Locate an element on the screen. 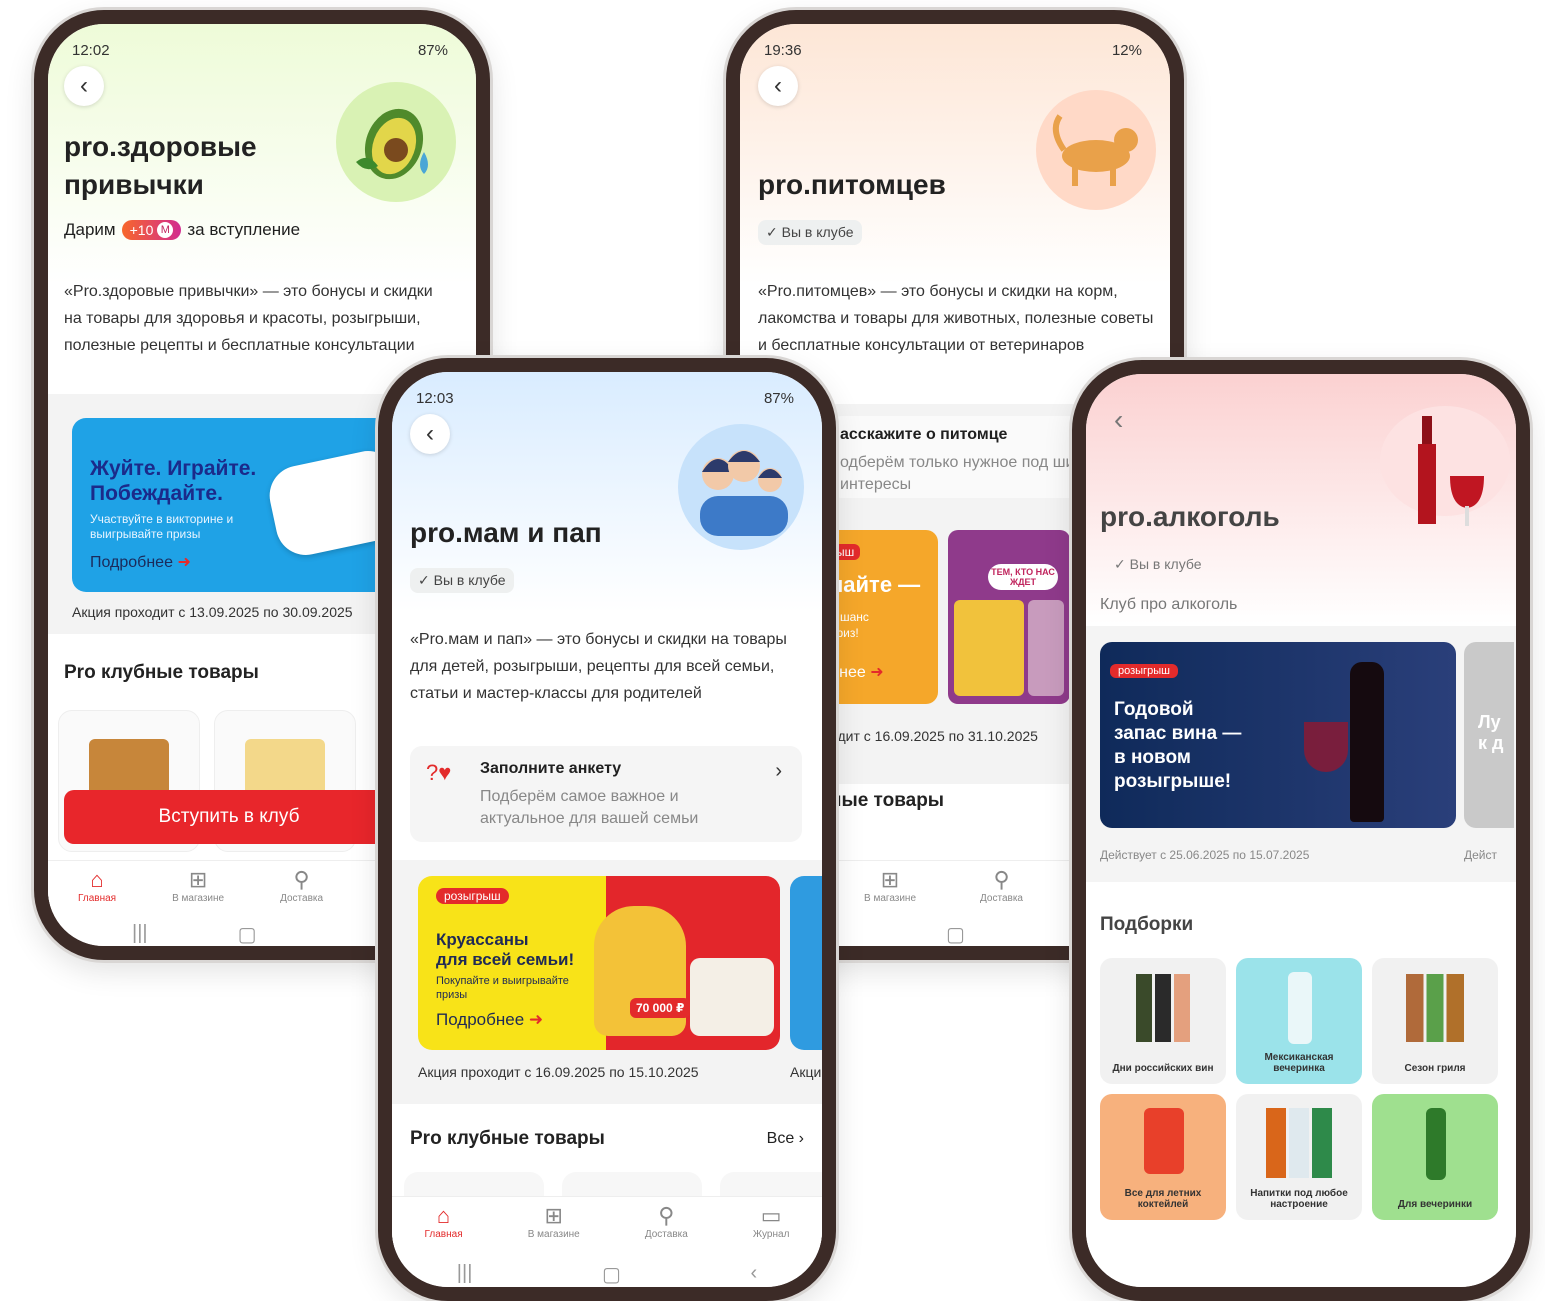 The width and height of the screenshot is (1545, 1301). tab-in-store-label: В магазине is located at coordinates (553, 1234).